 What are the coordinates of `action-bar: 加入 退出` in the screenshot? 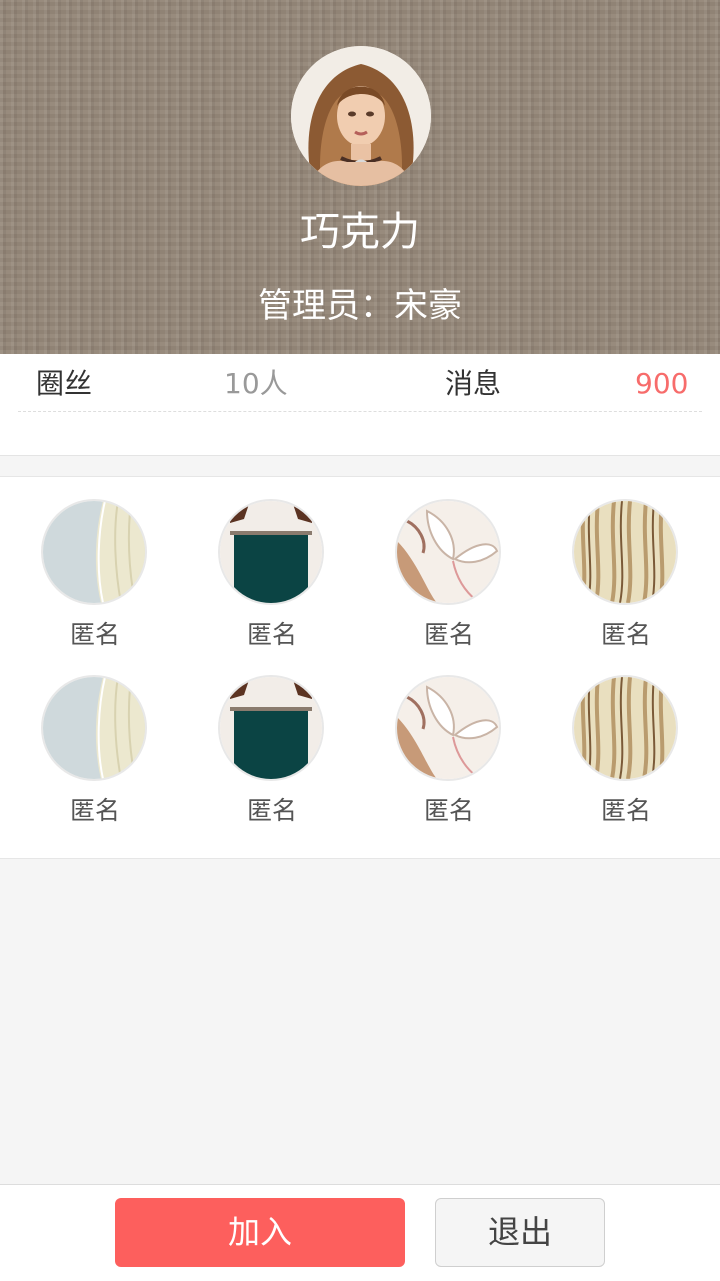 It's located at (360, 1232).